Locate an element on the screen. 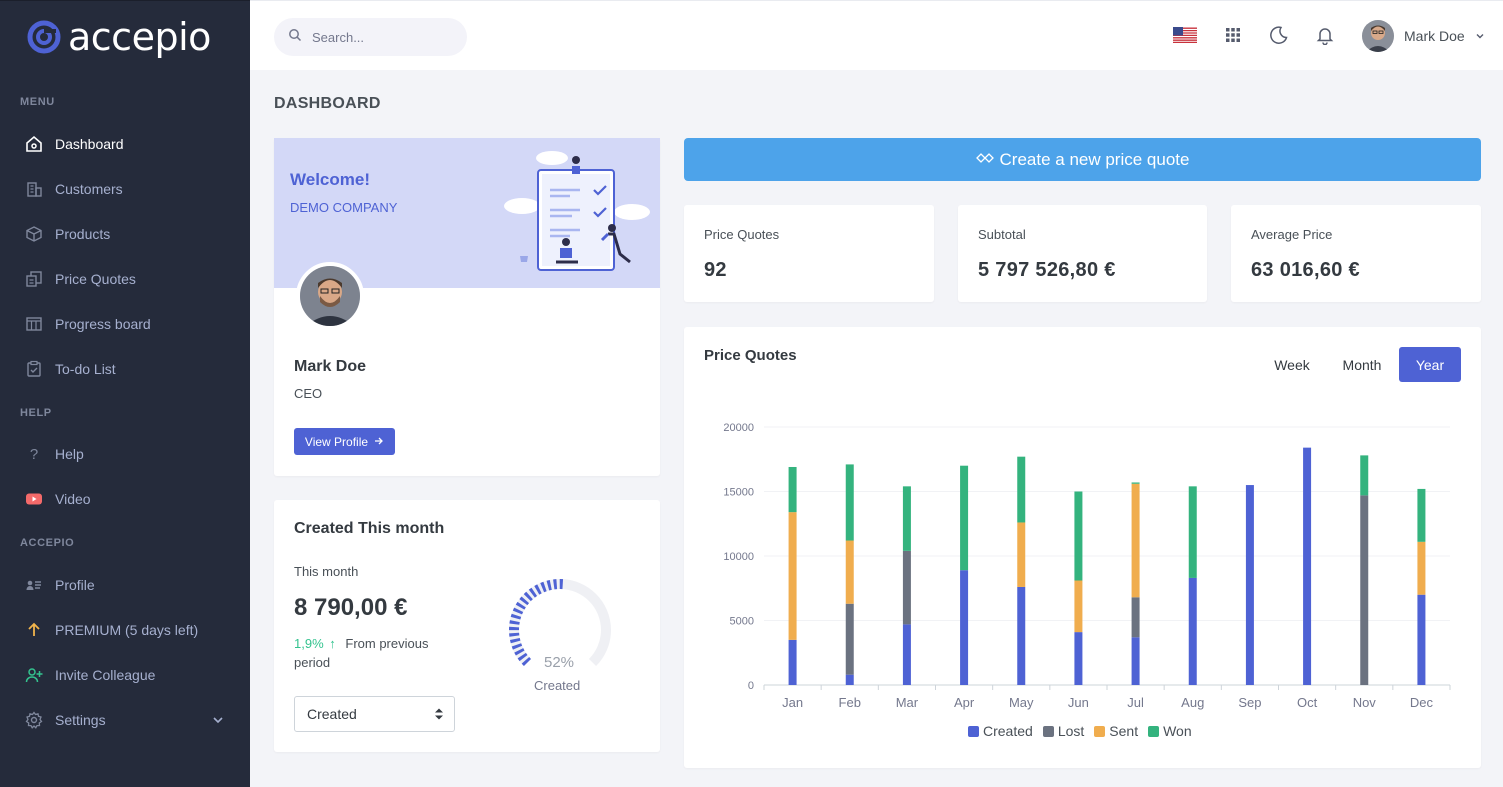 The width and height of the screenshot is (1503, 787). sidebar-item-label: Invite Colleague is located at coordinates (105, 675).